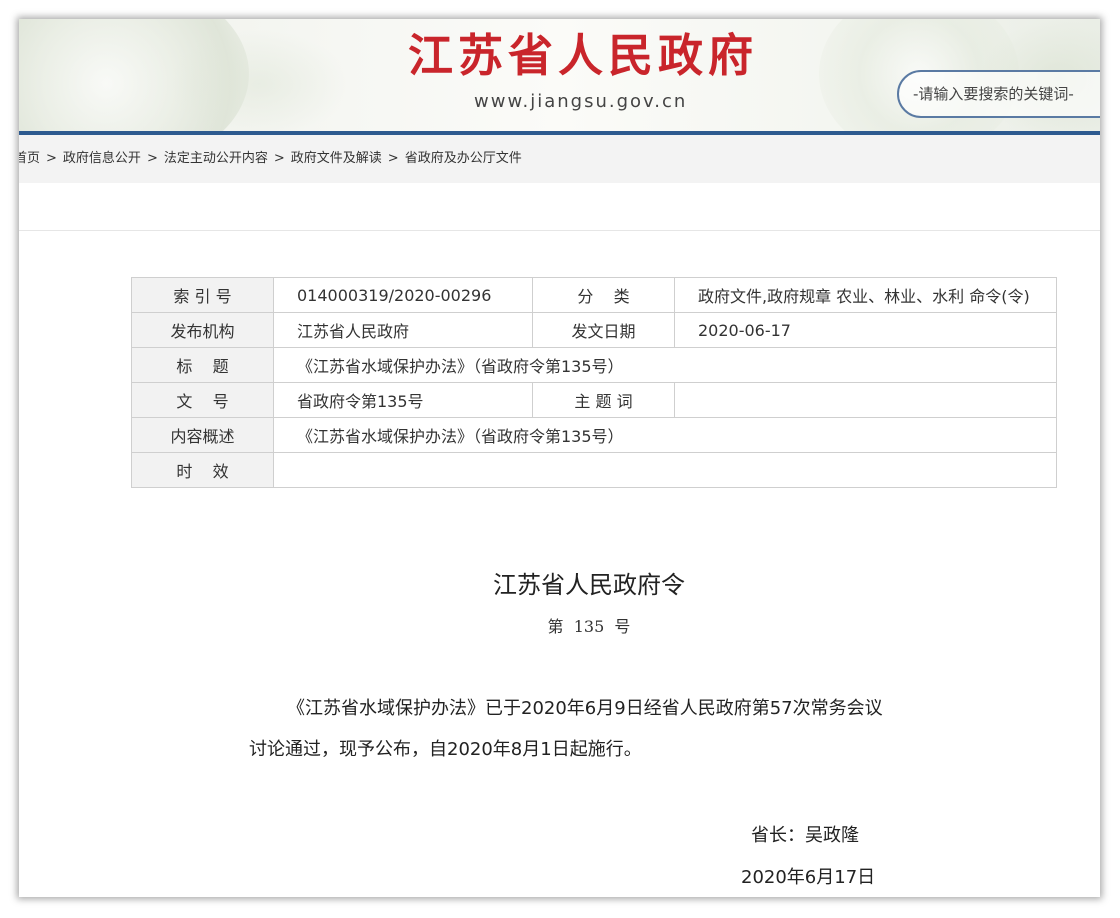 This screenshot has height=918, width=1120. What do you see at coordinates (665, 435) in the screenshot?
I see `summary-value: 《江苏省水域保护办法》（省政府令第135号）` at bounding box center [665, 435].